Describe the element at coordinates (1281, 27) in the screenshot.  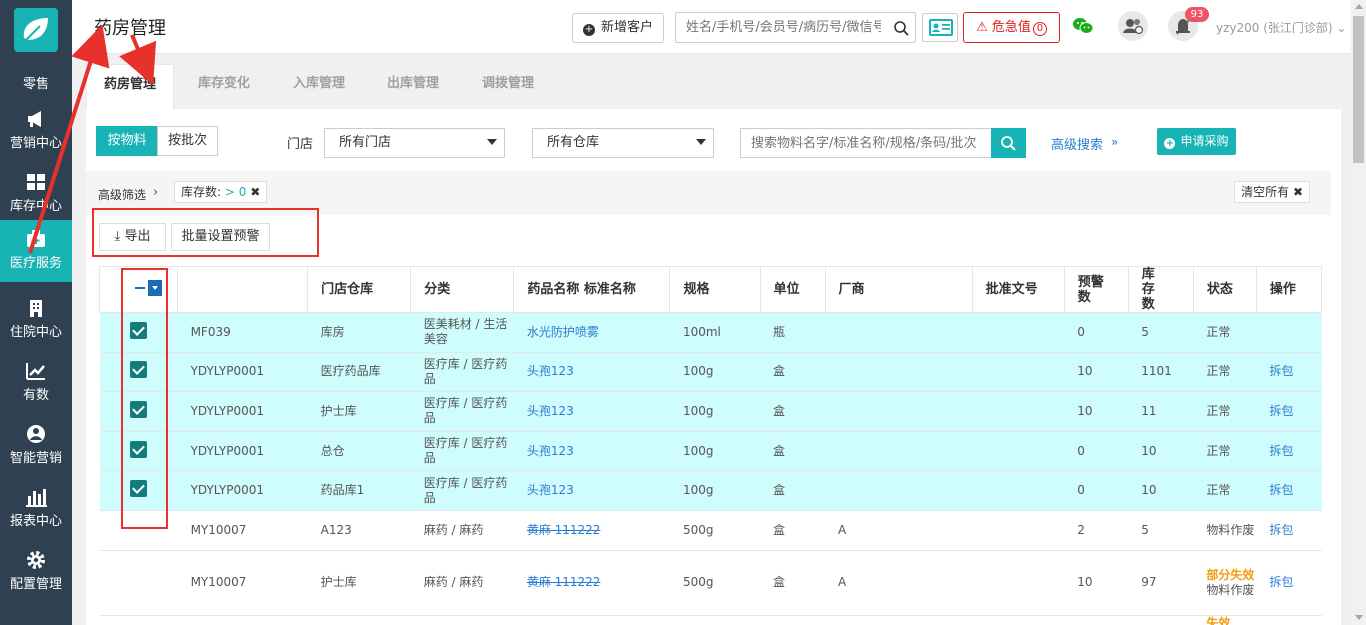
I see `user-menu: yzy200 (张江门诊部) ⌄` at that location.